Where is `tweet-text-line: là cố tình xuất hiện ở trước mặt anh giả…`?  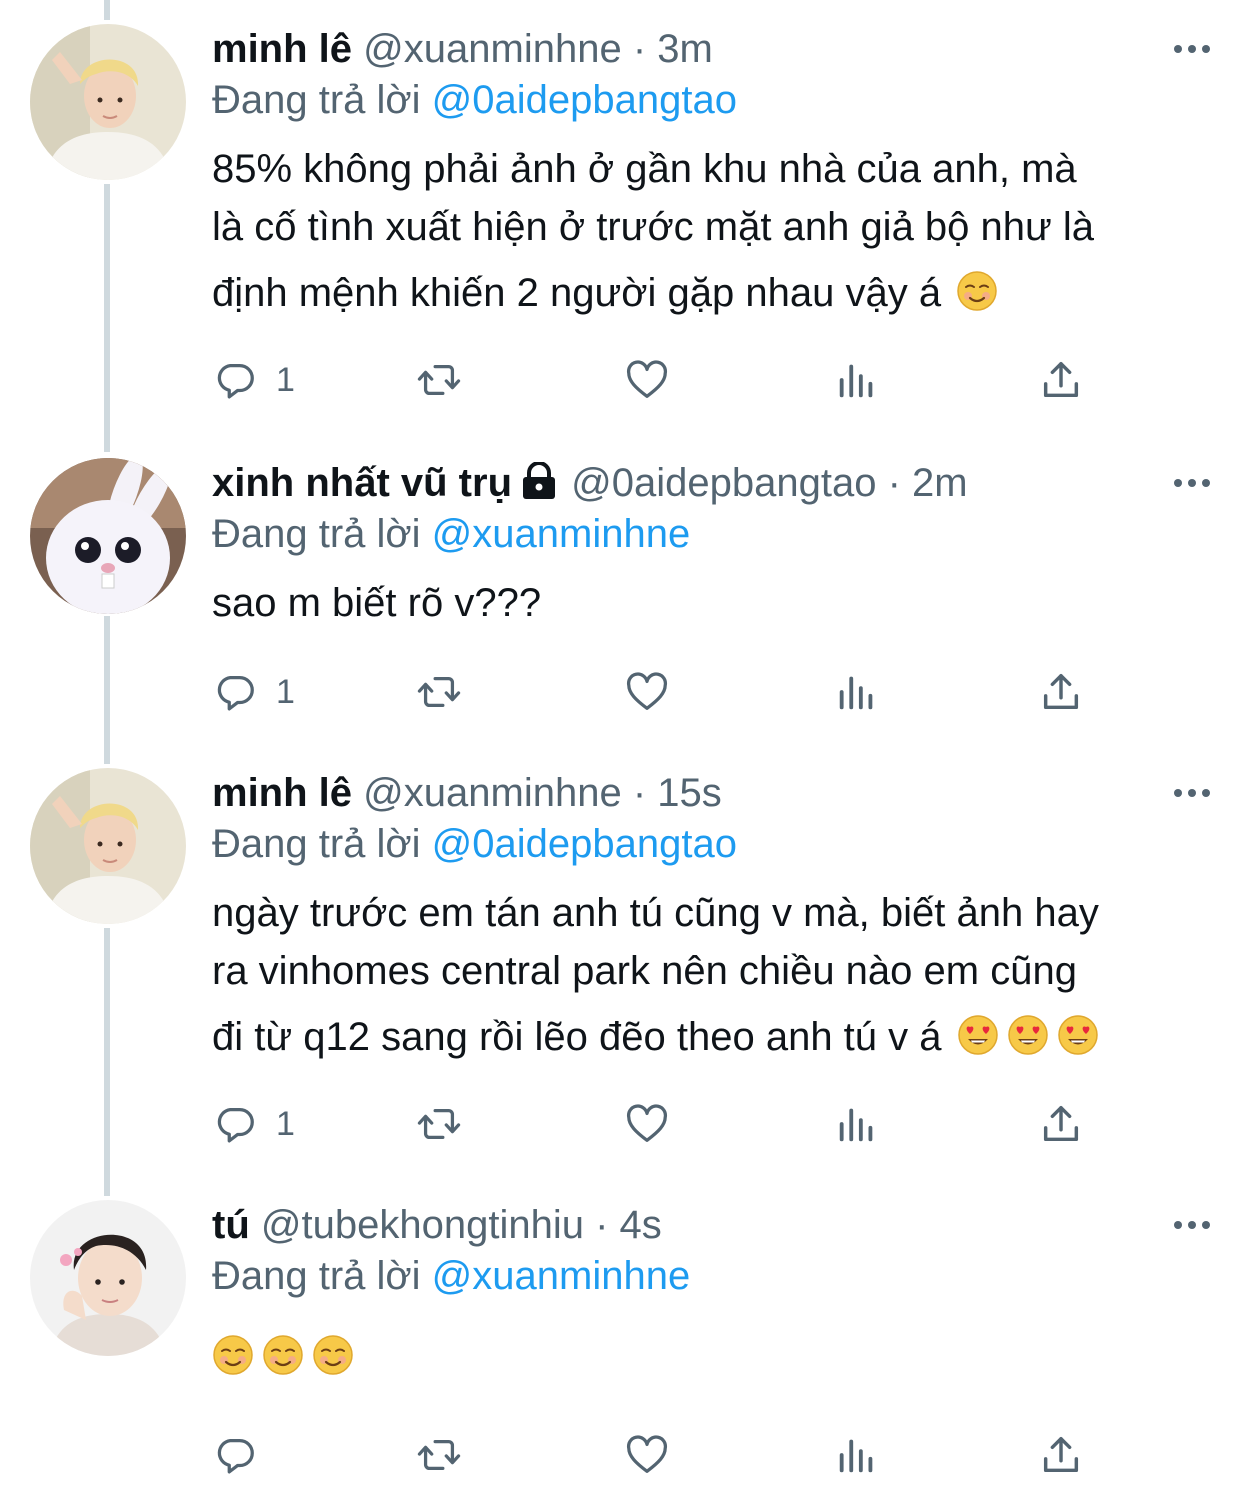
tweet-text-line: là cố tình xuất hiện ở trước mặt anh giả… is located at coordinates (653, 227).